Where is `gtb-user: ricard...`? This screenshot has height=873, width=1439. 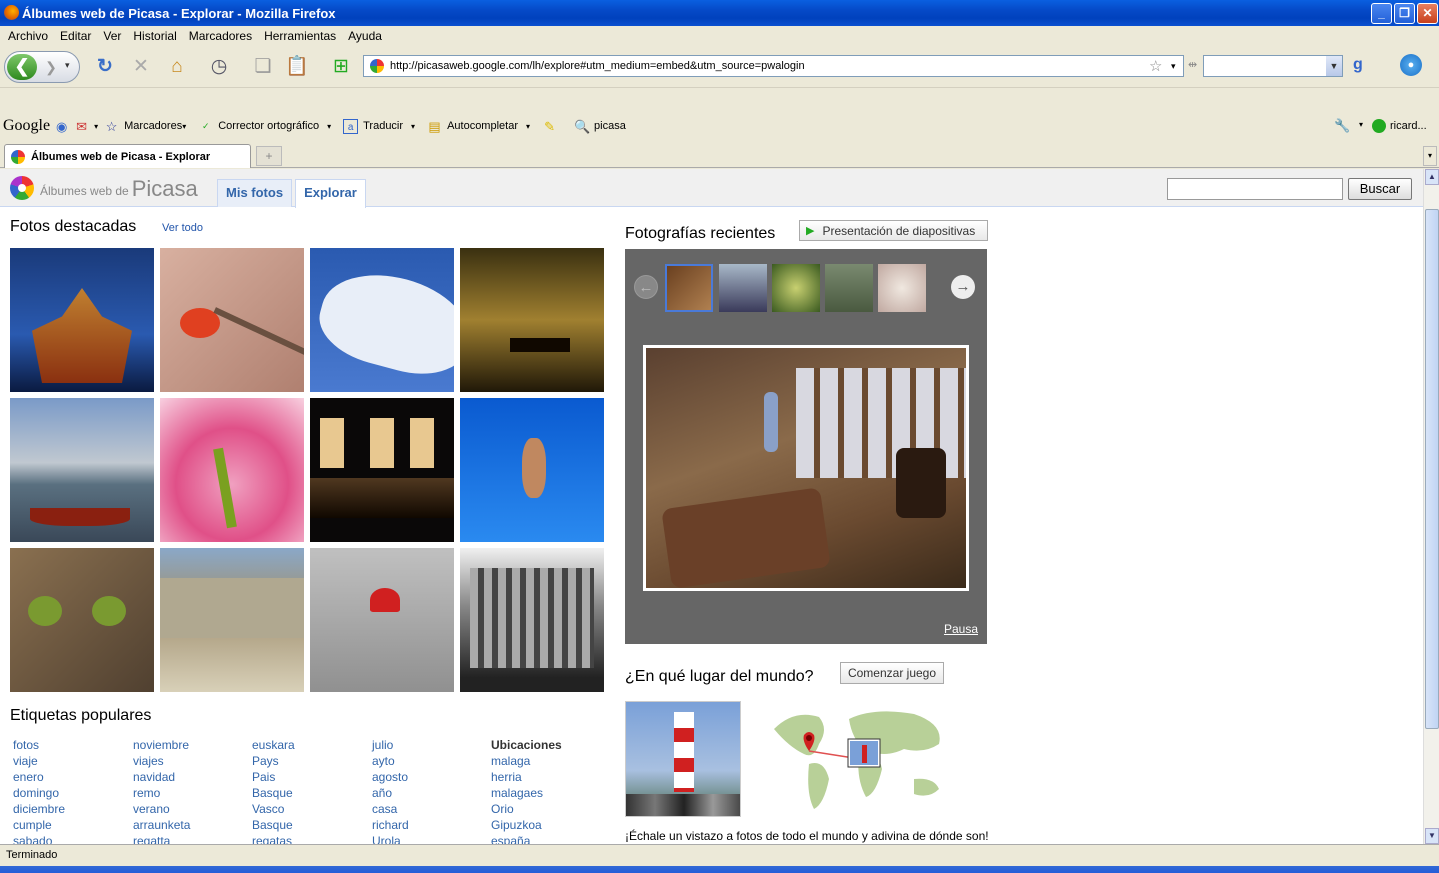
gtb-user: ricard... is located at coordinates (1399, 126).